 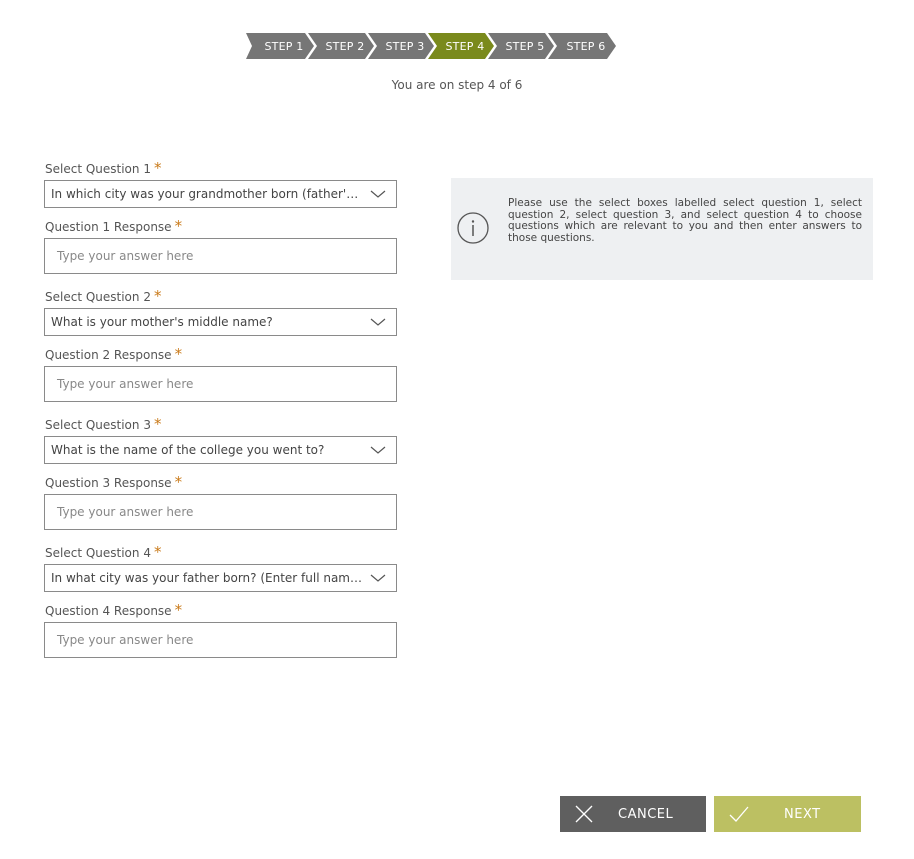 What do you see at coordinates (98, 553) in the screenshot?
I see `label-text: Select Question 4` at bounding box center [98, 553].